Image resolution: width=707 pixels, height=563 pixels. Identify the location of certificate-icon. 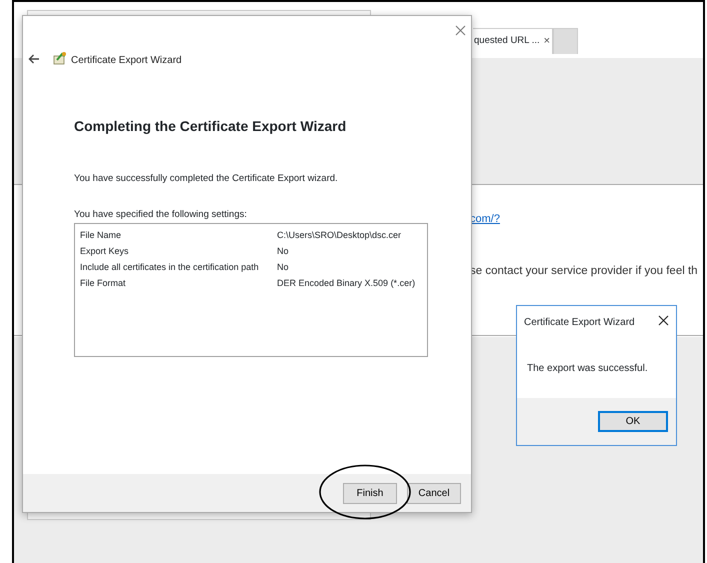
(60, 58).